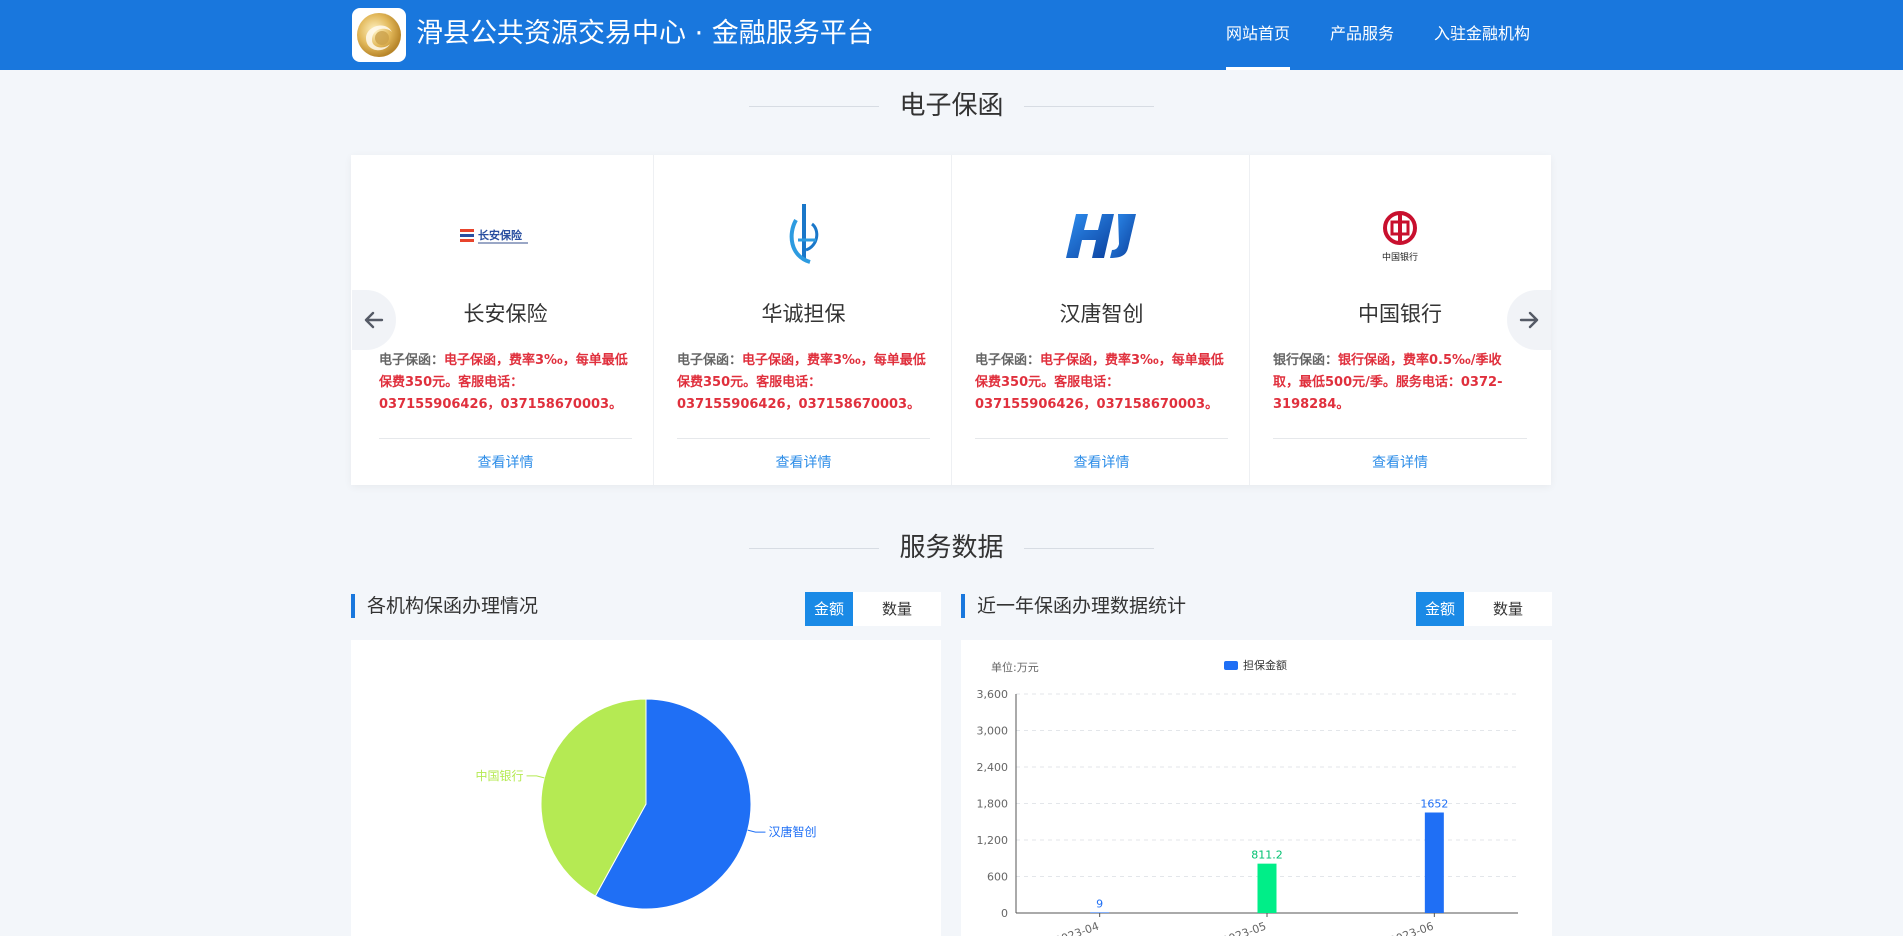 The height and width of the screenshot is (936, 1903). Describe the element at coordinates (1400, 257) in the screenshot. I see `svg-text: 中国银行` at that location.